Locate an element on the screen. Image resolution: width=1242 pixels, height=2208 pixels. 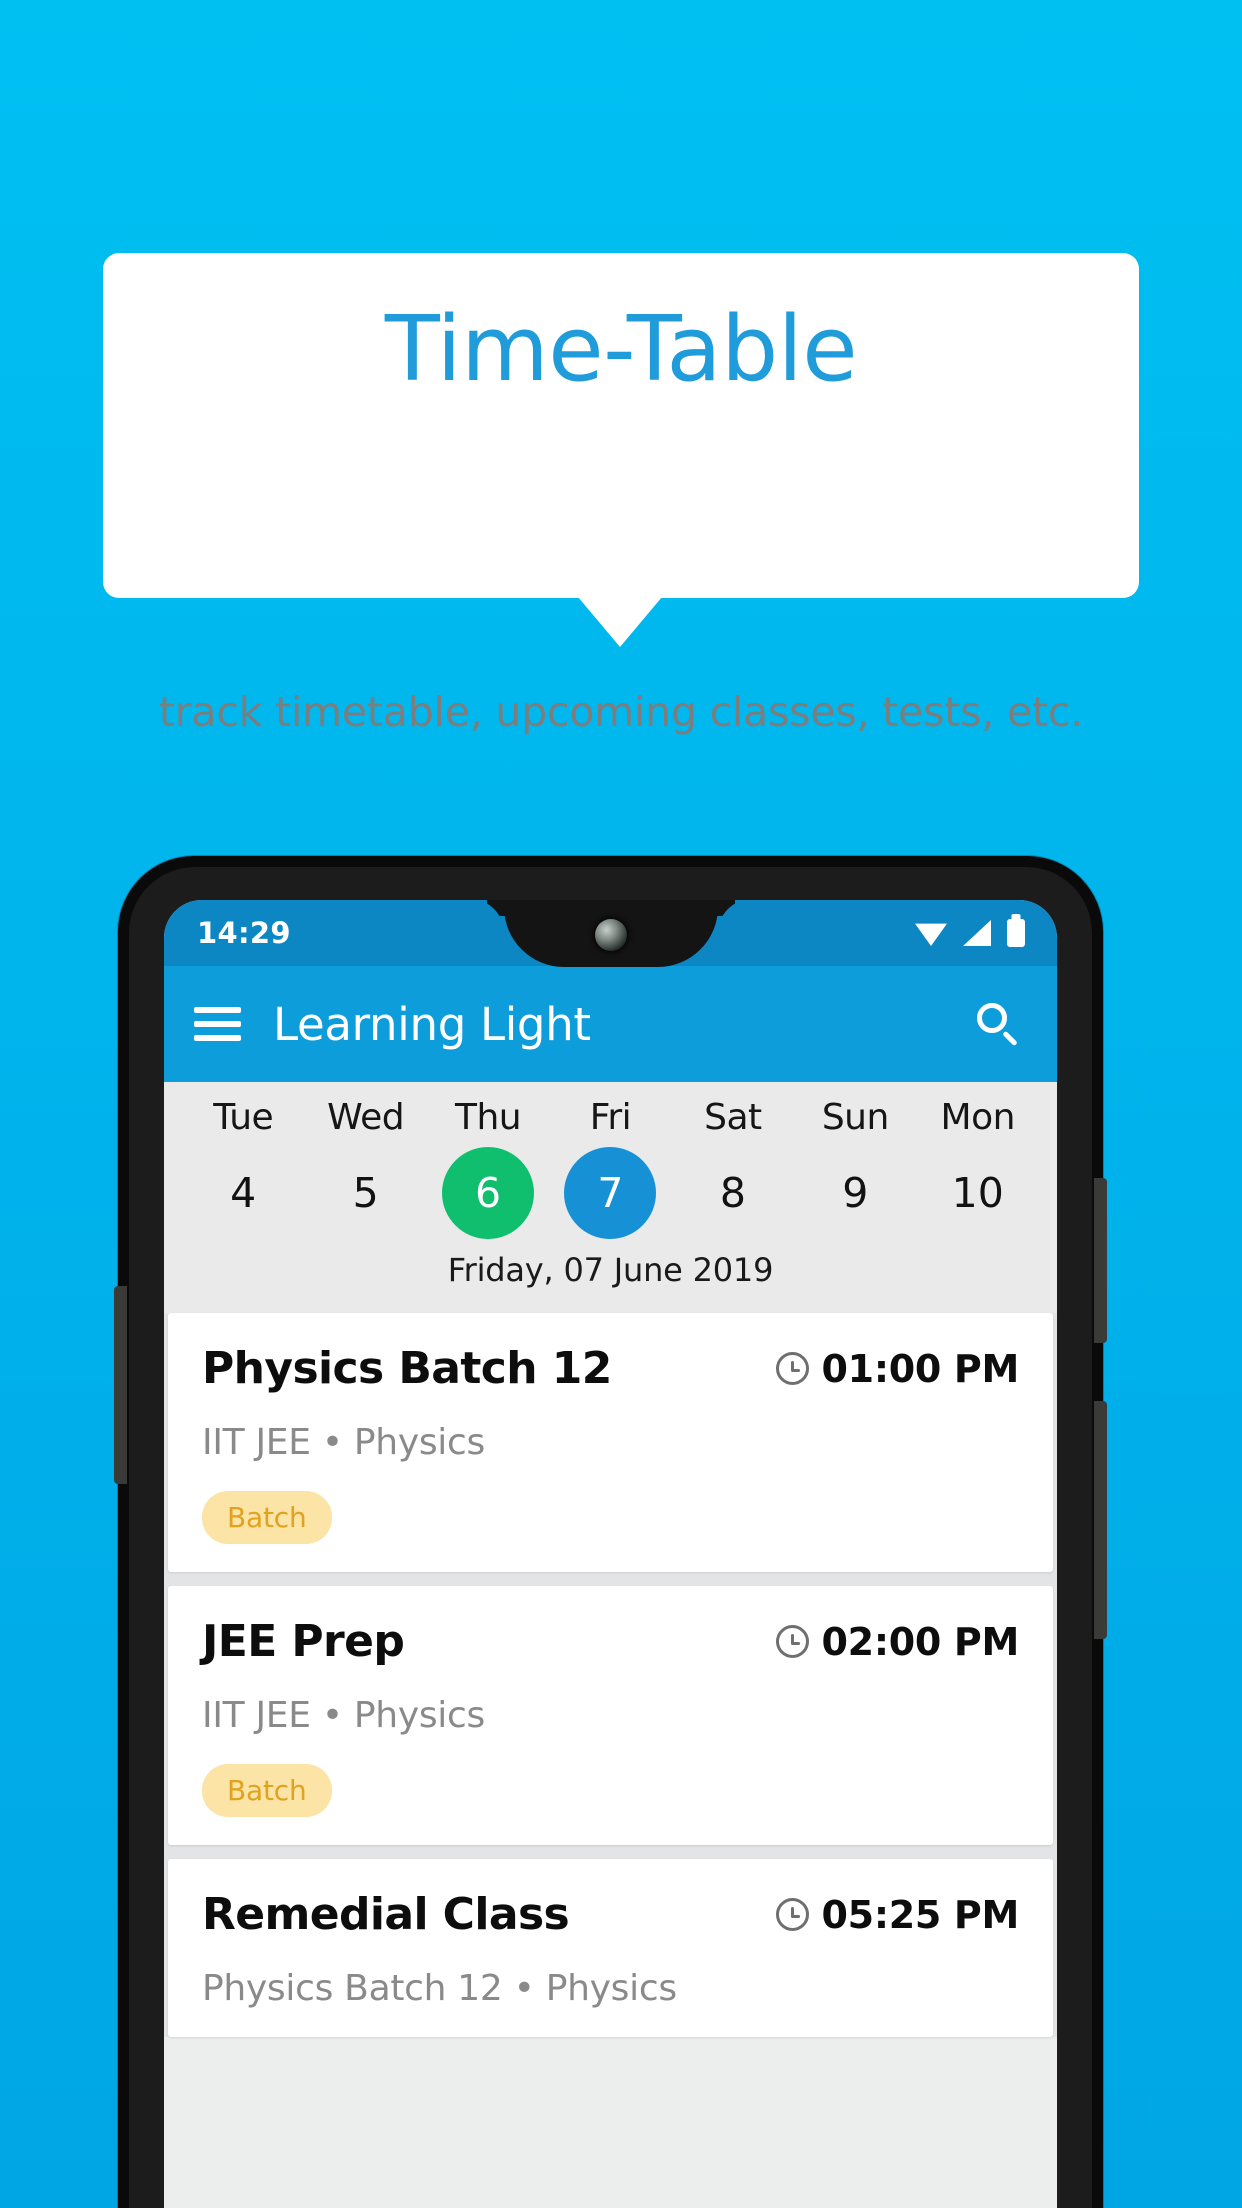
date-strip-day: Thu 6 is located at coordinates (488, 1168).